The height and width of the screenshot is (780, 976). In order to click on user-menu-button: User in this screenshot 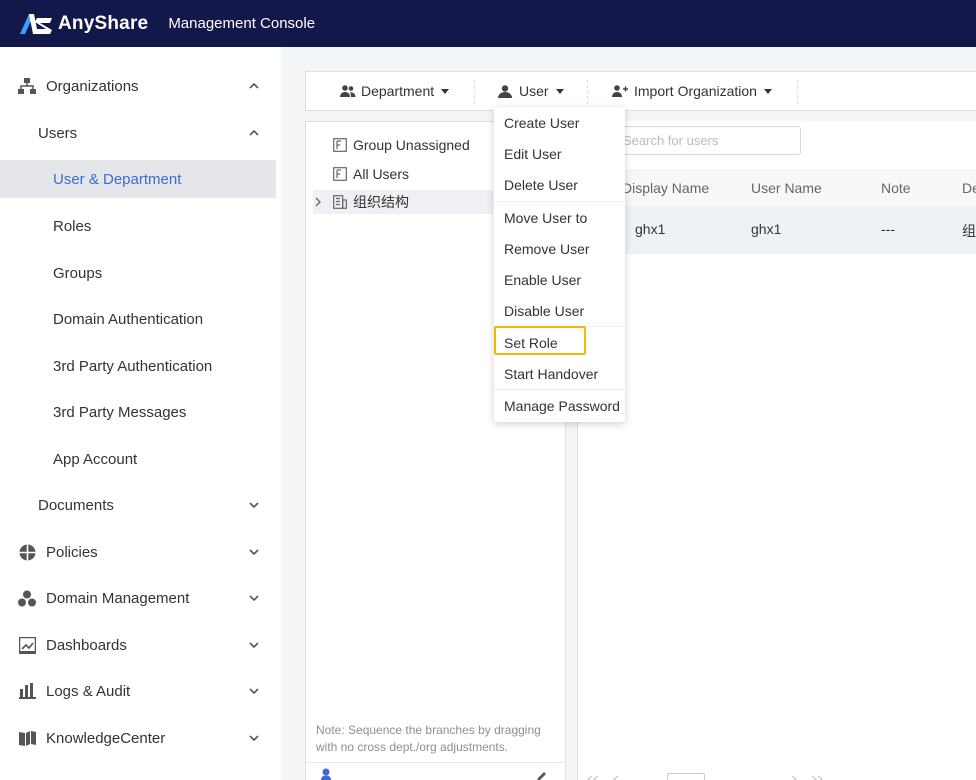, I will do `click(531, 91)`.